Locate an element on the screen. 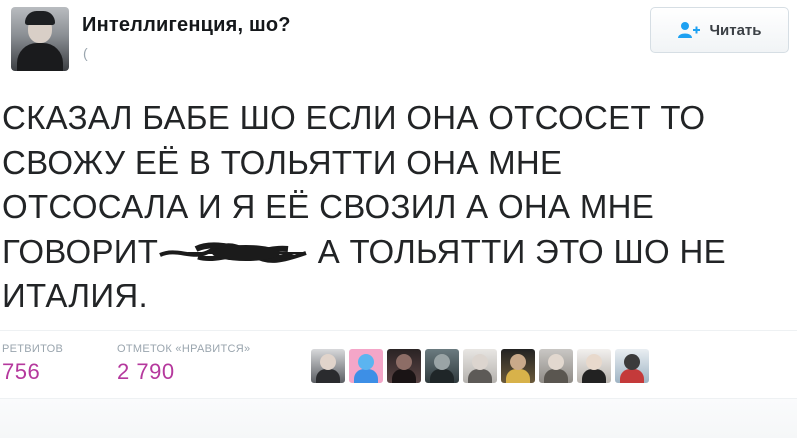 The image size is (797, 438). retweets-count: 756 is located at coordinates (21, 371).